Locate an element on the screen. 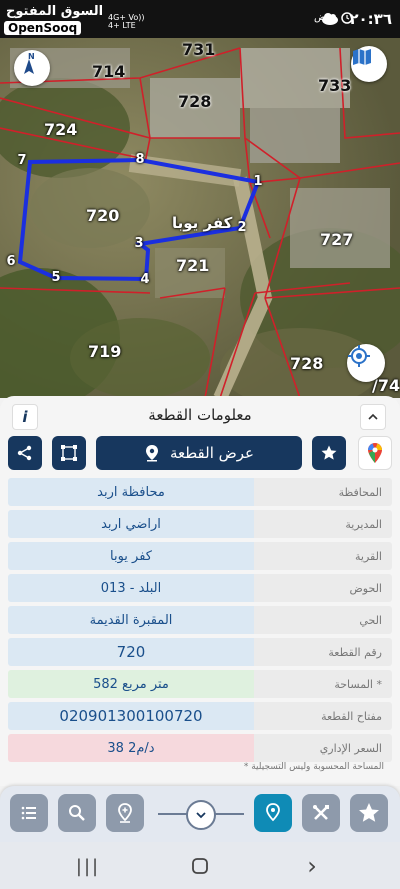 Image resolution: width=400 pixels, height=889 pixels. plot-label: 727 is located at coordinates (337, 239).